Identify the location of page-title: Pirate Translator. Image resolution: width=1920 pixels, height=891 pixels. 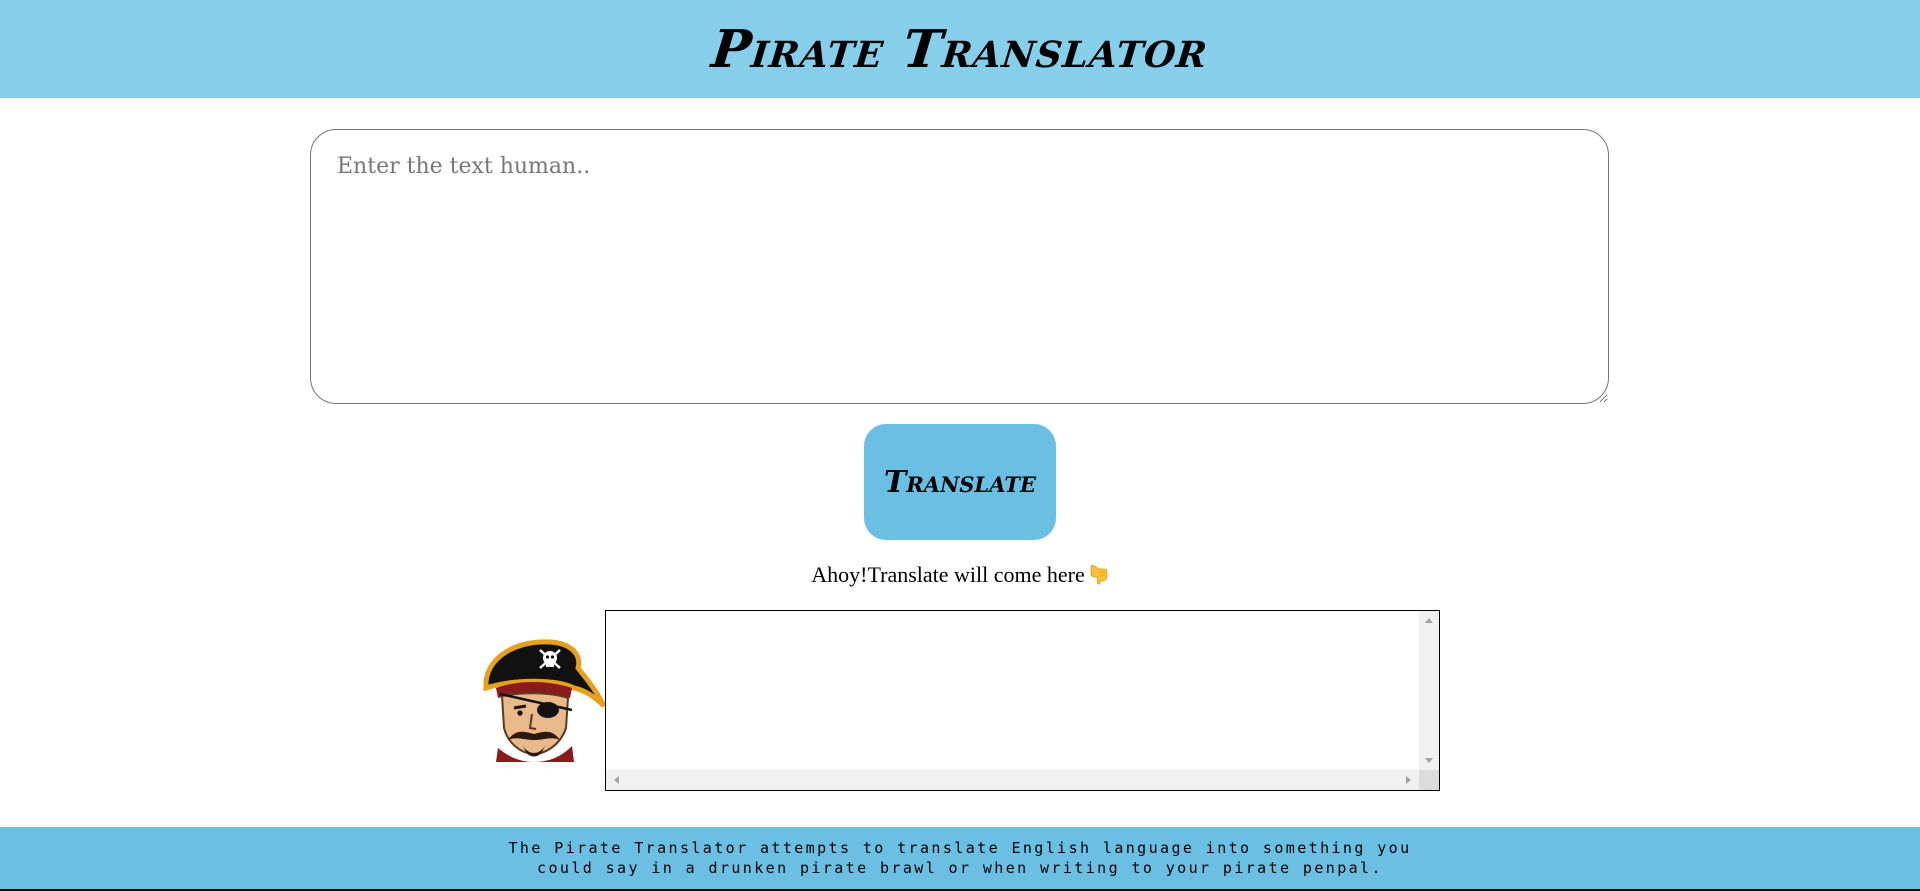
(960, 49).